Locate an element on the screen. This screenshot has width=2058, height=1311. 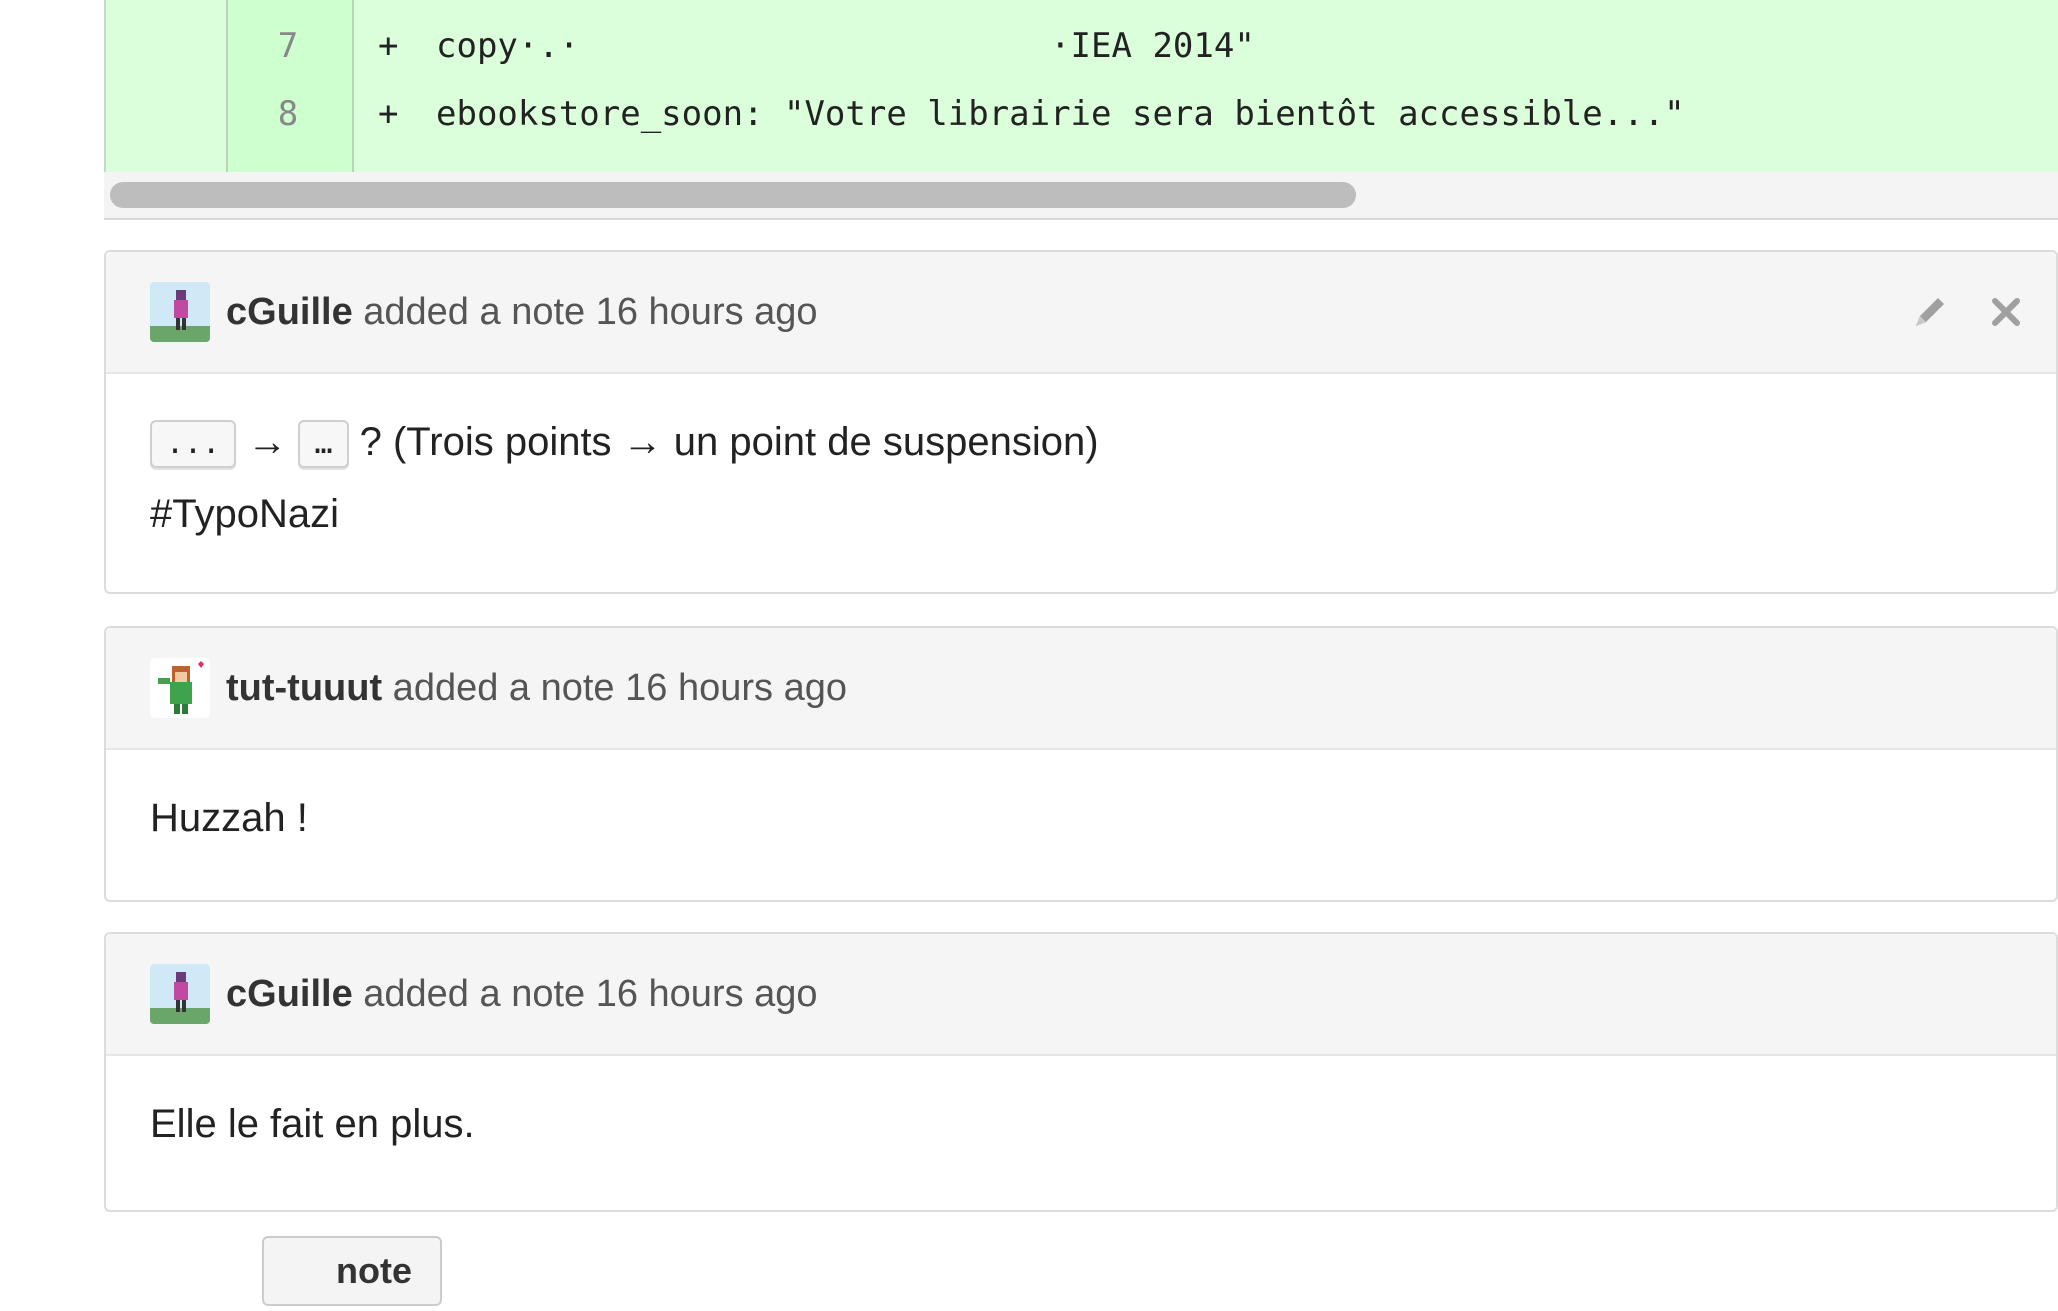
diff-line: 7 + copy·.· ·IEA 2014" is located at coordinates (1082, 46).